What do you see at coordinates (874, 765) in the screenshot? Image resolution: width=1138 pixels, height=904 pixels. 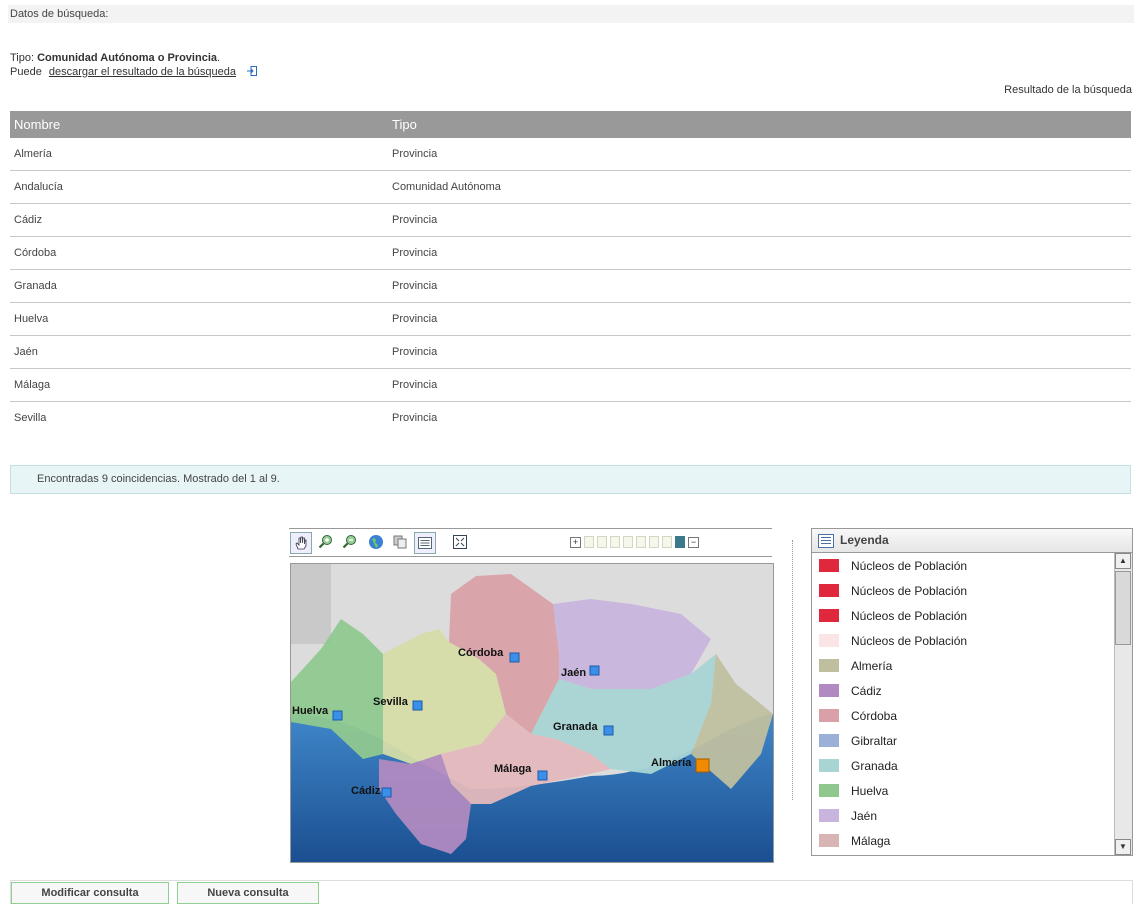 I see `legend-item-label: Granada` at bounding box center [874, 765].